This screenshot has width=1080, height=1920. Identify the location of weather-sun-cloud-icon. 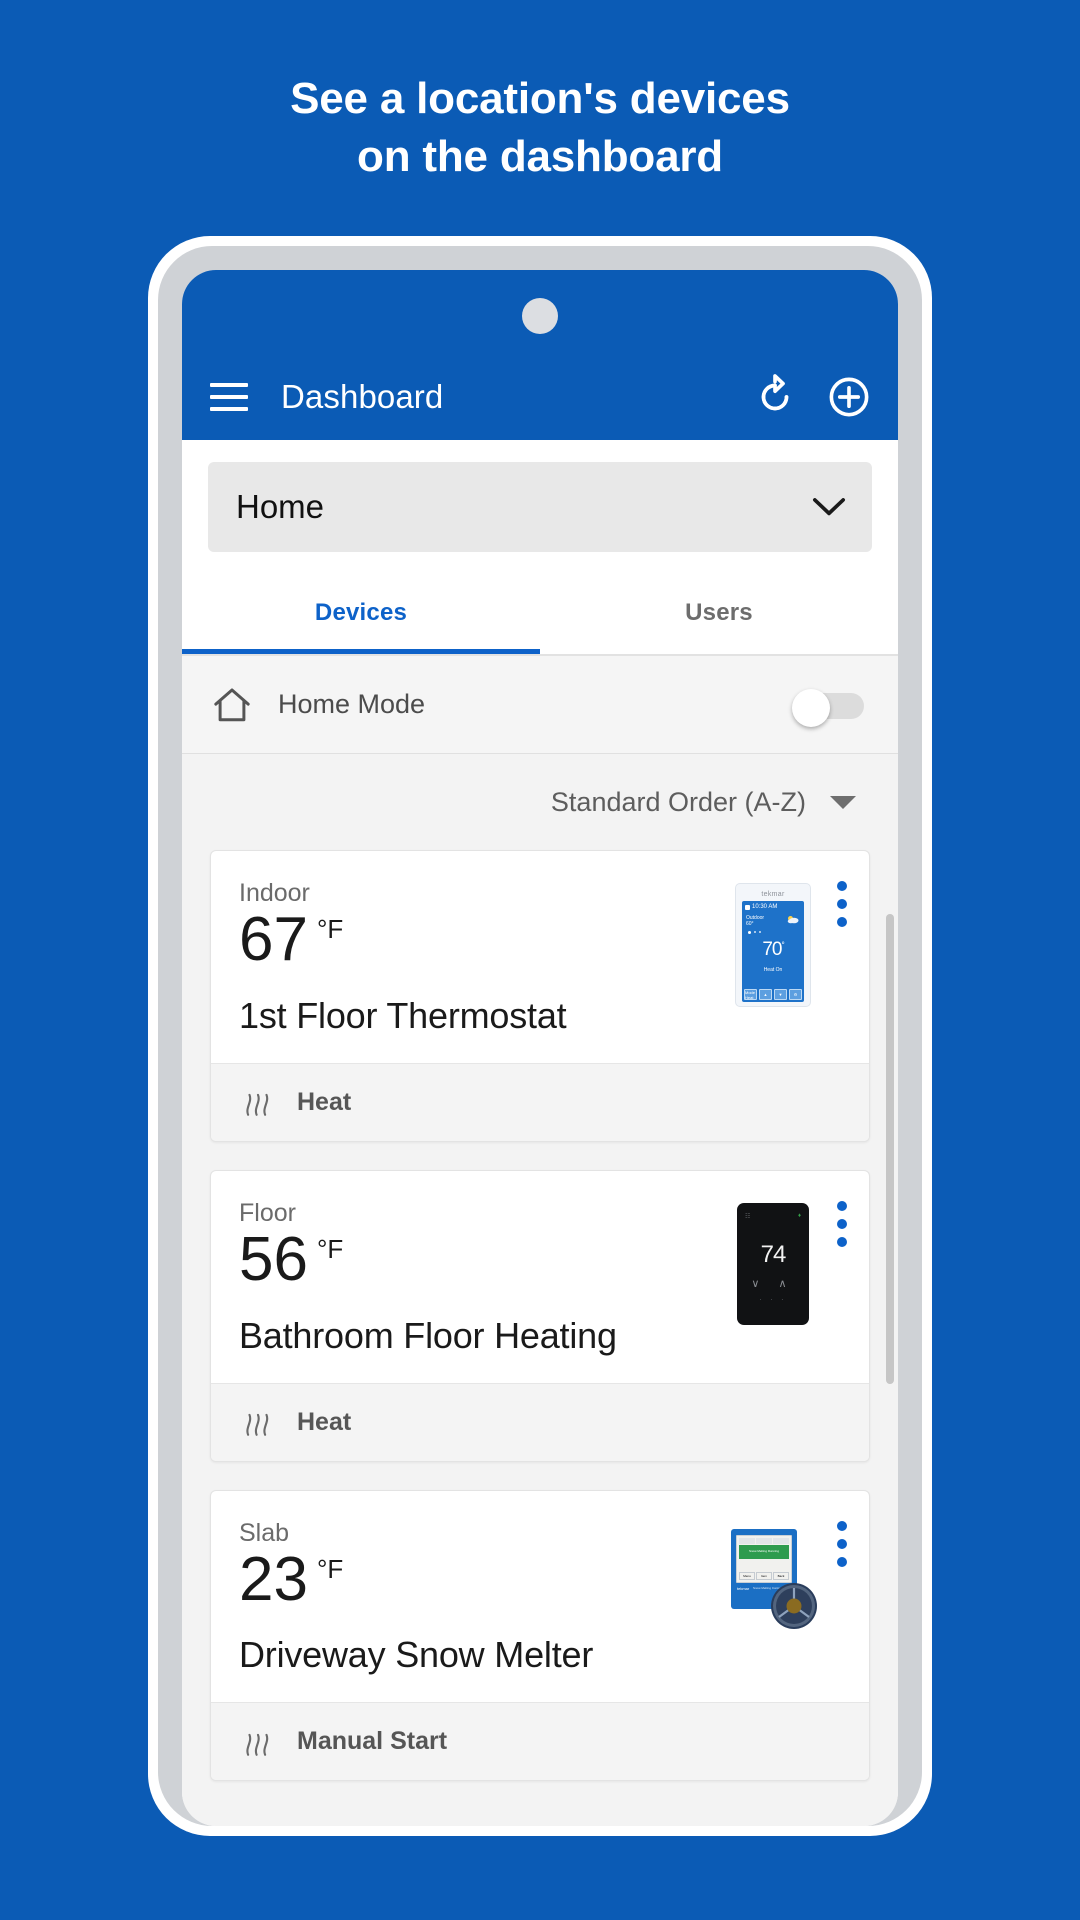
(793, 920).